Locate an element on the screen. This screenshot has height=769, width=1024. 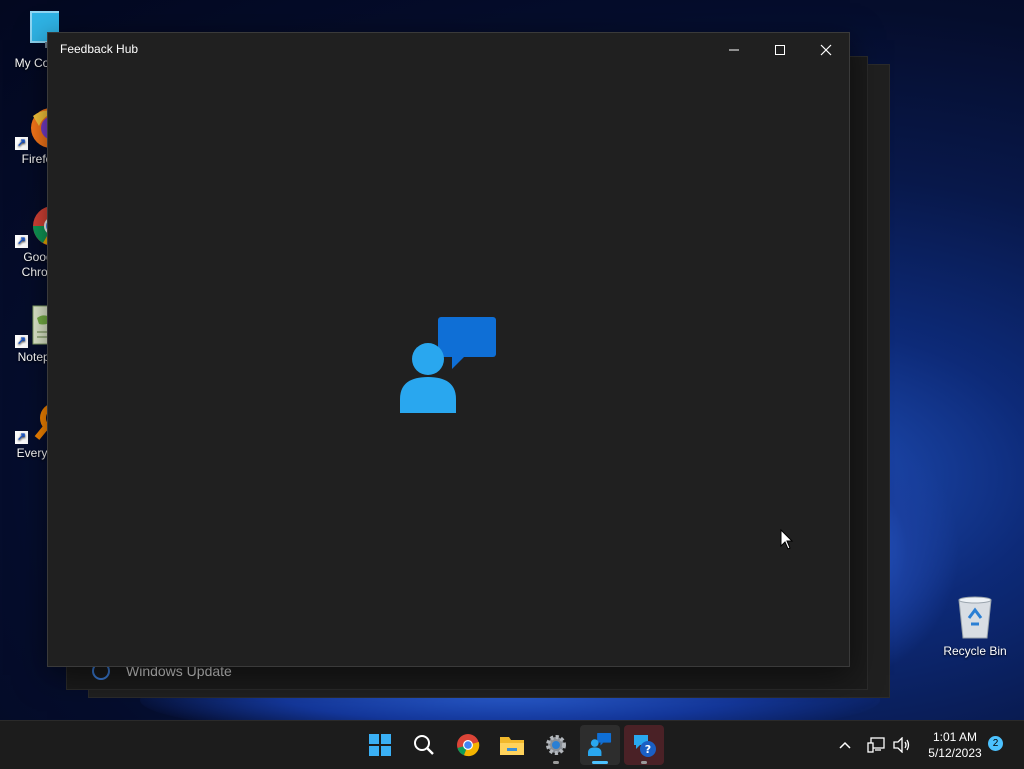
notification-badge: 2 is located at coordinates (995, 743).